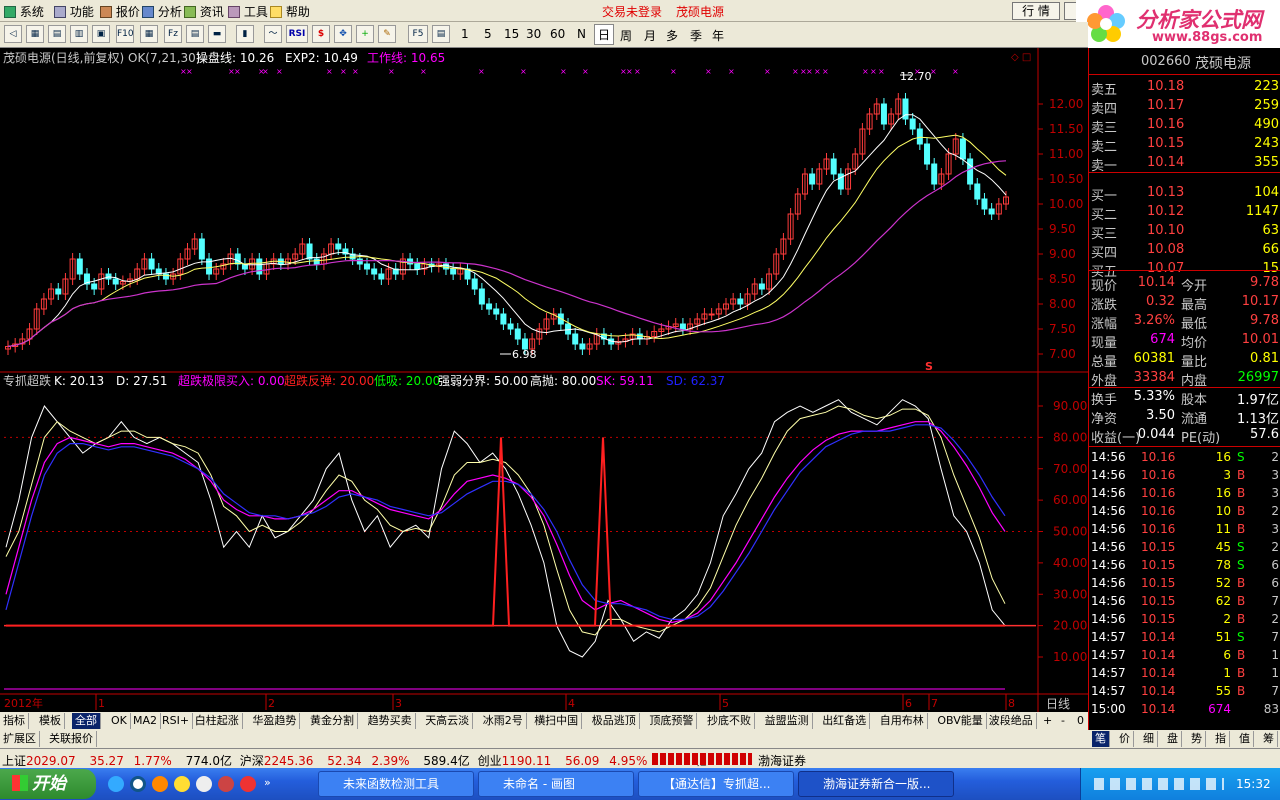 This screenshot has height=800, width=1280. Describe the element at coordinates (396, 784) in the screenshot. I see `task-window-0: 未来函数检测工具` at that location.